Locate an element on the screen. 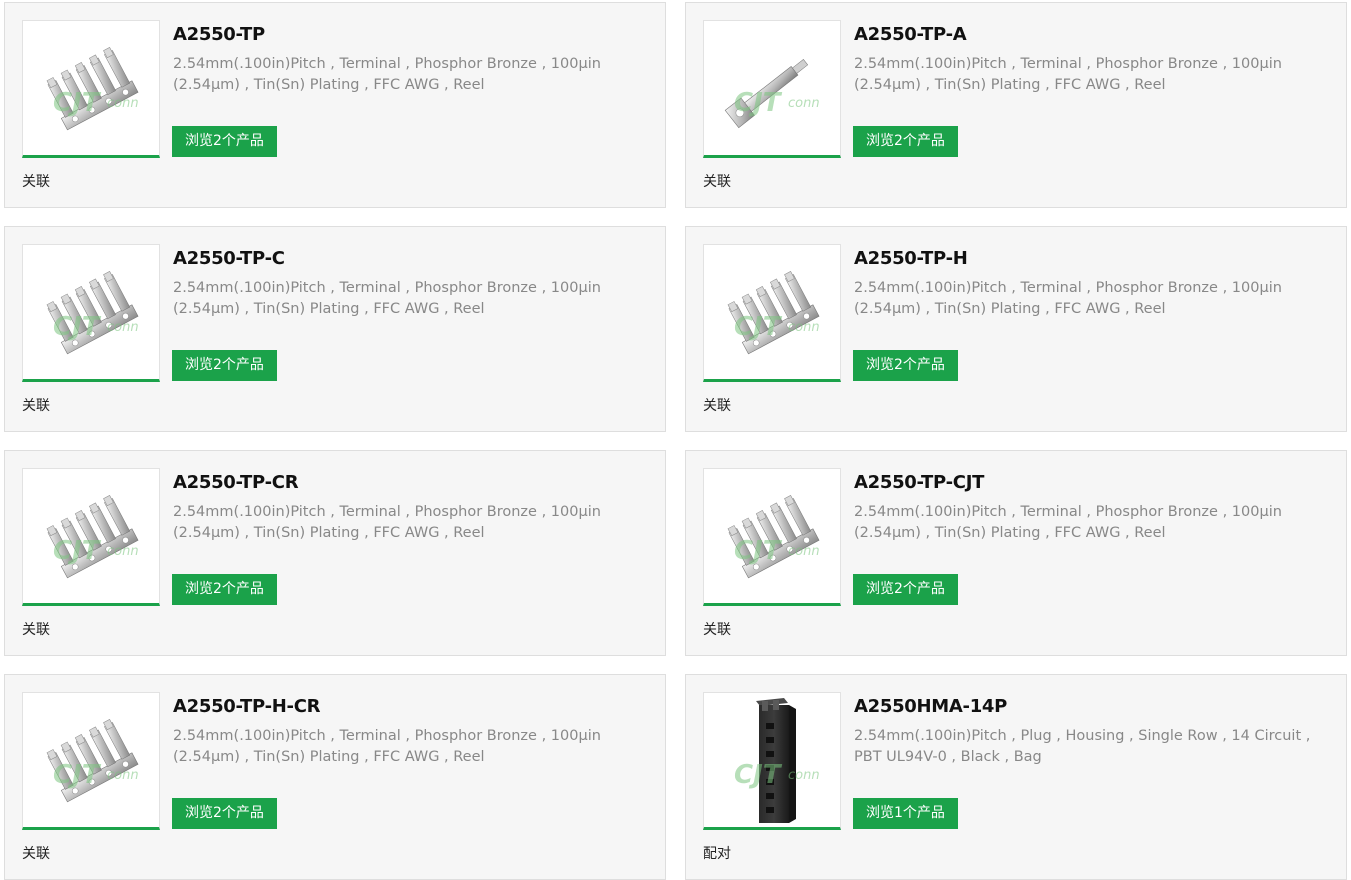  terminal-single-icon: CJT conn is located at coordinates (772, 94).